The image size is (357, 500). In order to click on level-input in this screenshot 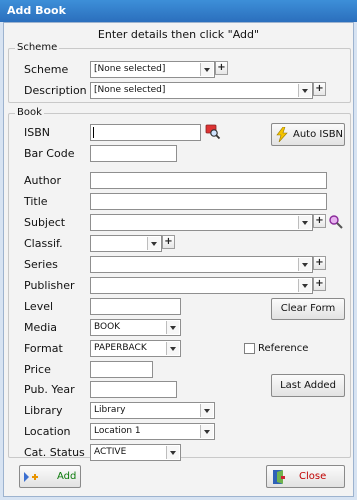, I will do `click(135, 306)`.